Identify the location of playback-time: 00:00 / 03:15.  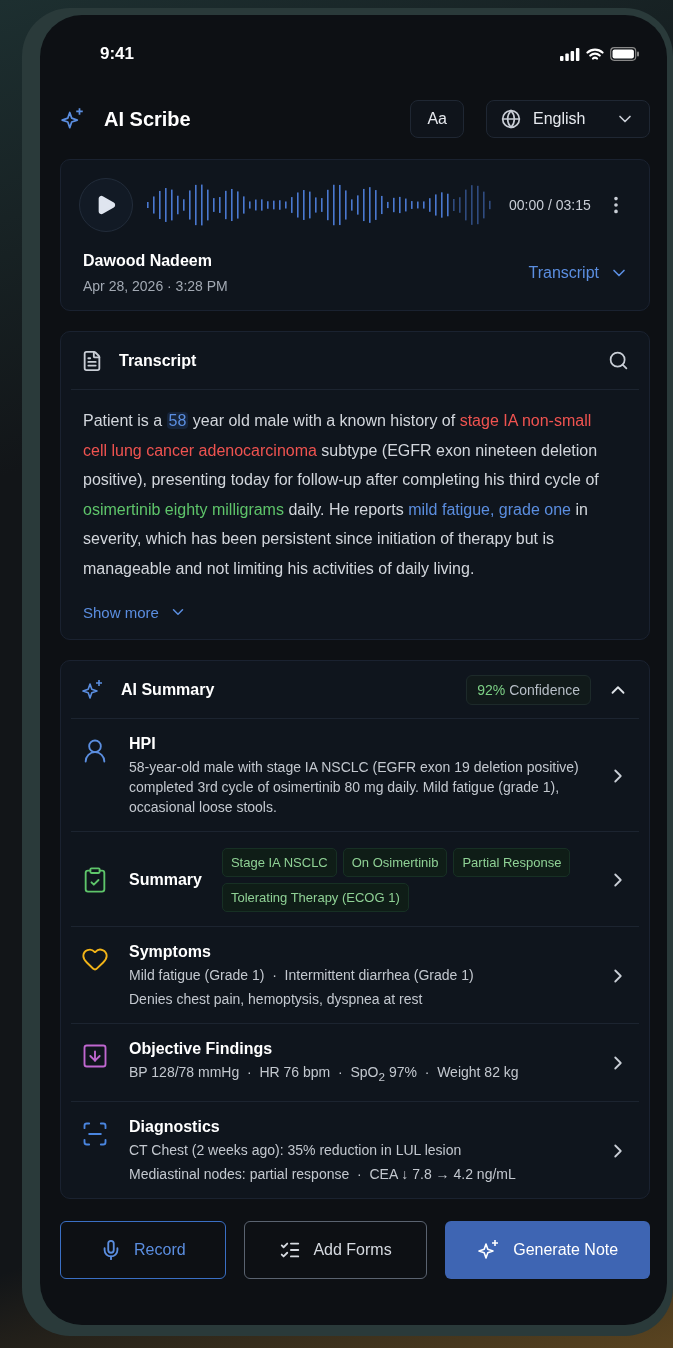
(550, 205).